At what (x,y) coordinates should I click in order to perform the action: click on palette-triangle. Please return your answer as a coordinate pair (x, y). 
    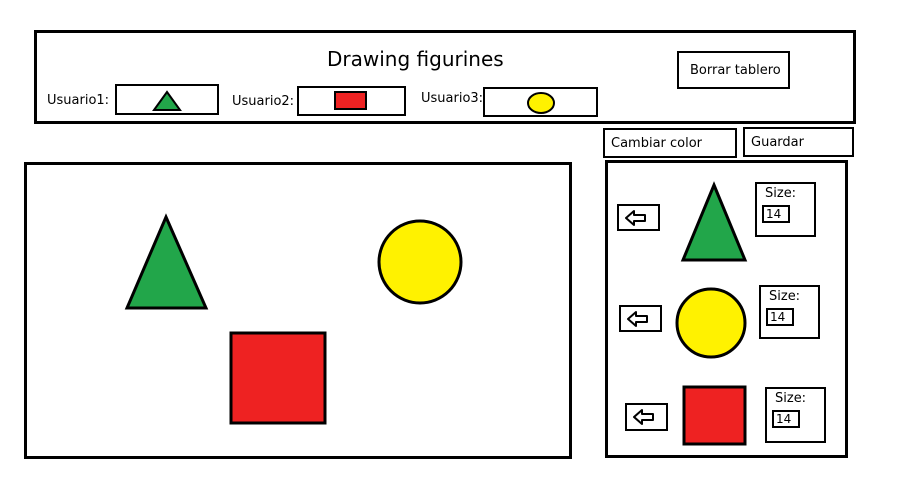
    Looking at the image, I should click on (715, 222).